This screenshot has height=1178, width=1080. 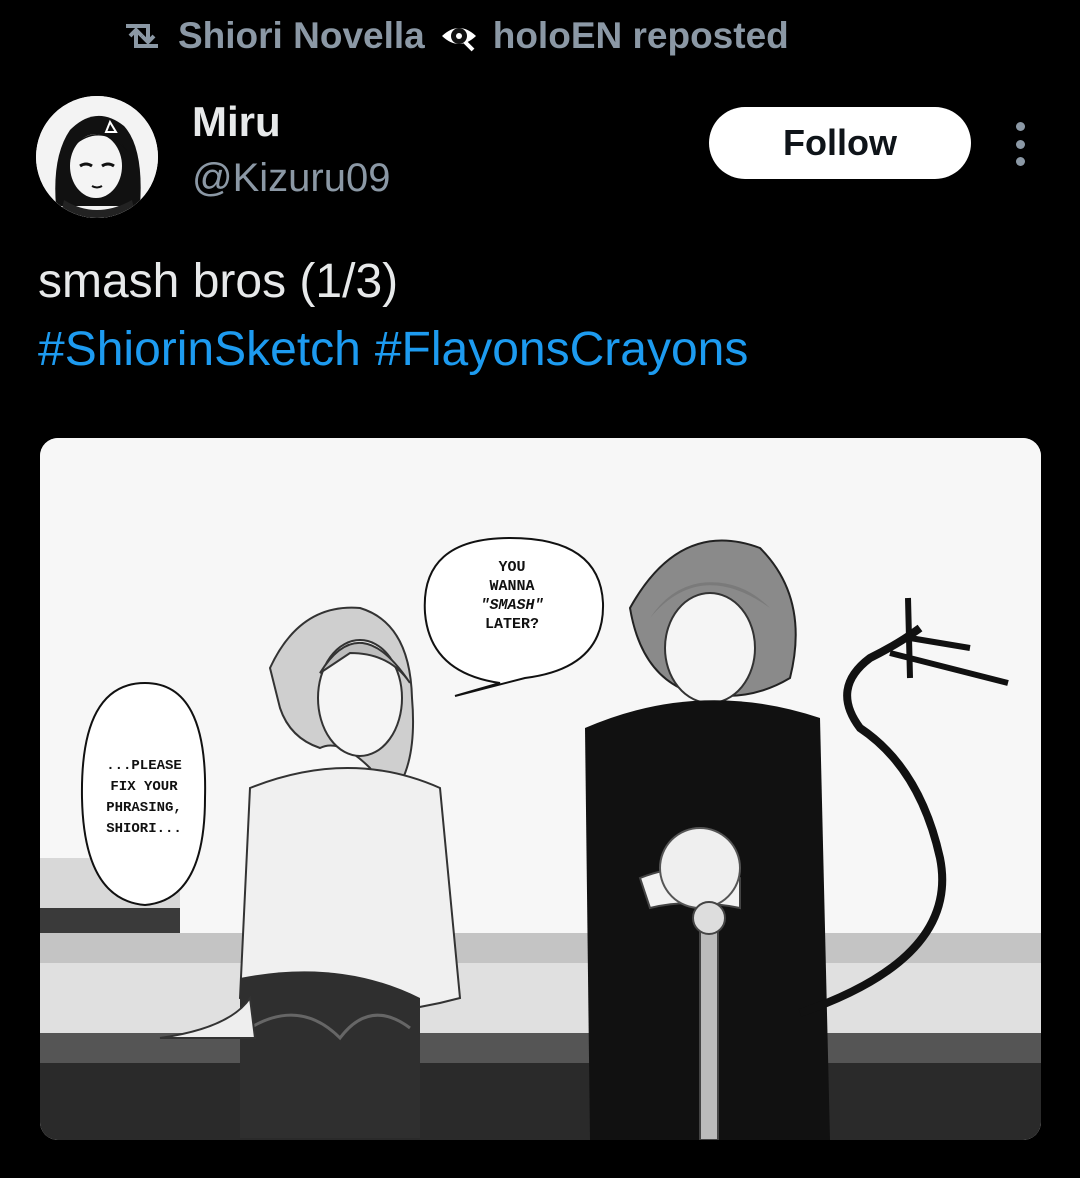 What do you see at coordinates (142, 36) in the screenshot?
I see `repost-icon` at bounding box center [142, 36].